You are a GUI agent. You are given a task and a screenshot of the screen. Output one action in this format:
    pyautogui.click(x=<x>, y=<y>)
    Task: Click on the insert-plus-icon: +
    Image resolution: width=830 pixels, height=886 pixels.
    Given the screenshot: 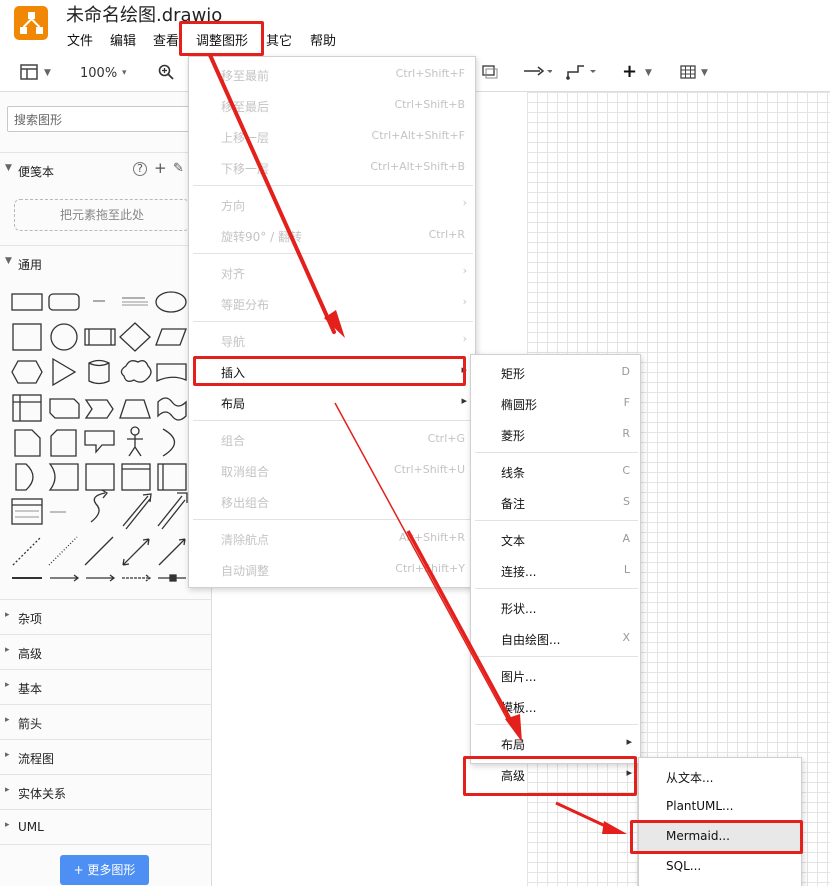 What is the action you would take?
    pyautogui.click(x=629, y=71)
    